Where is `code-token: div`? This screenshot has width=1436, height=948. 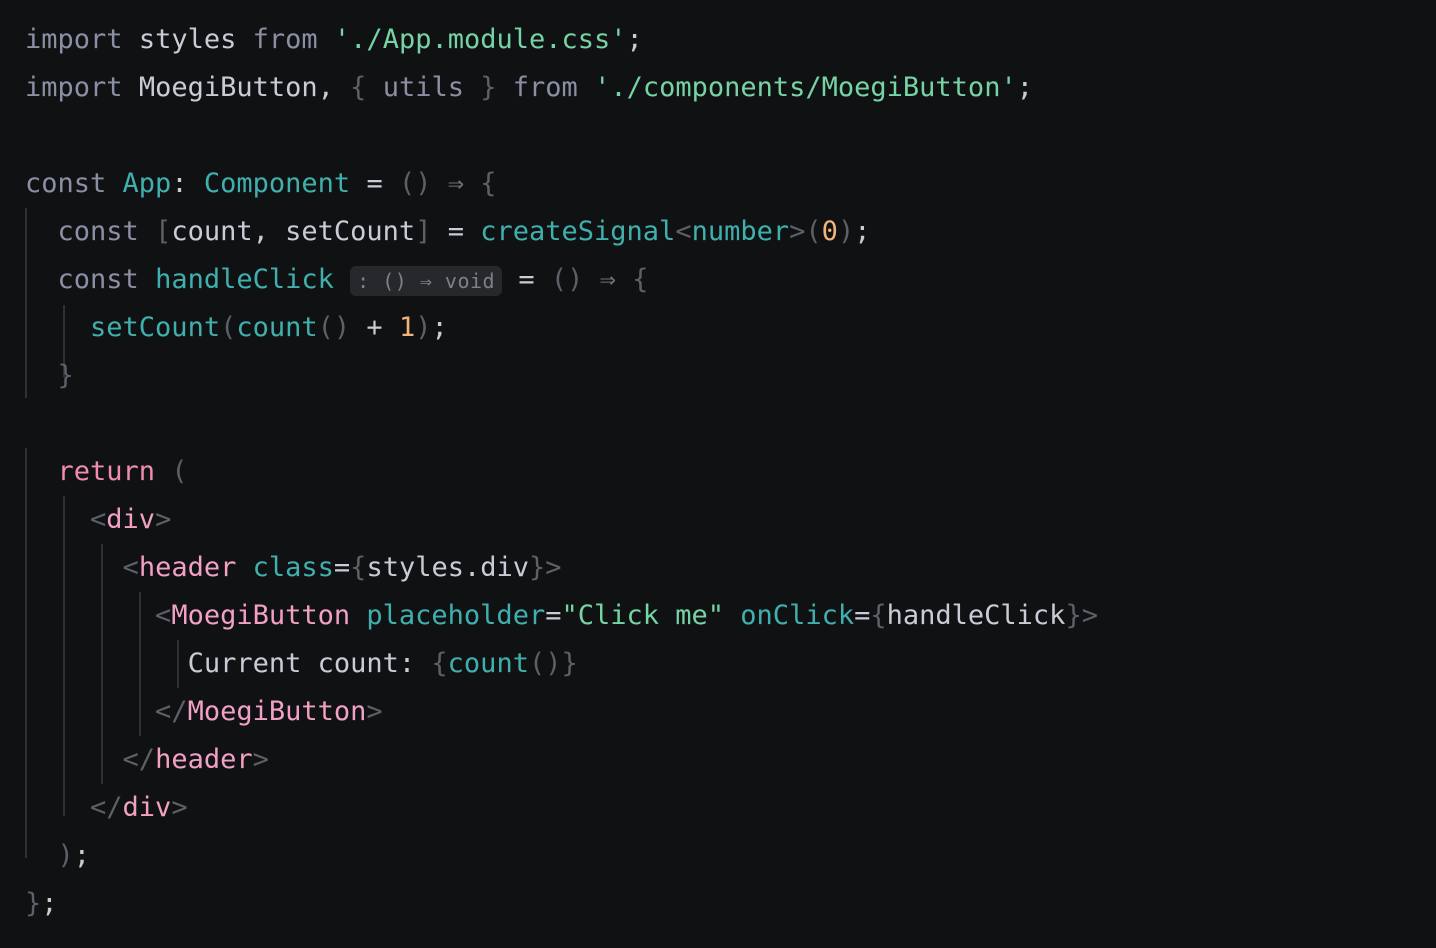
code-token: div is located at coordinates (147, 807).